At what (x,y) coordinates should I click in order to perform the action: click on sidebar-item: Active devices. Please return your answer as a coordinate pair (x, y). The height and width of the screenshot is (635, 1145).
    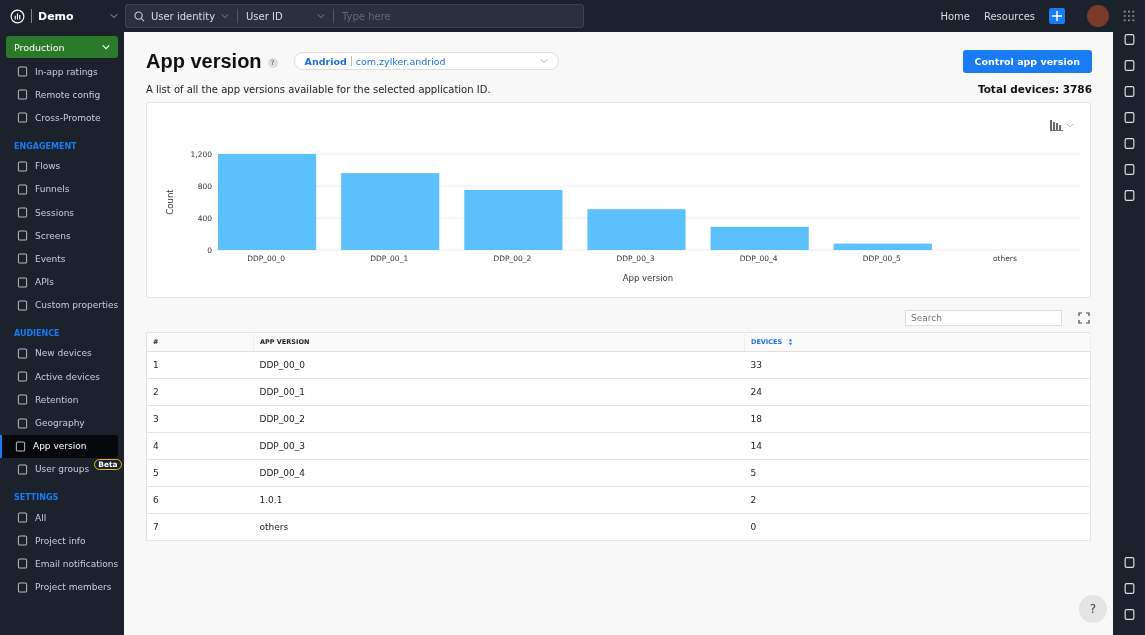
    Looking at the image, I should click on (59, 377).